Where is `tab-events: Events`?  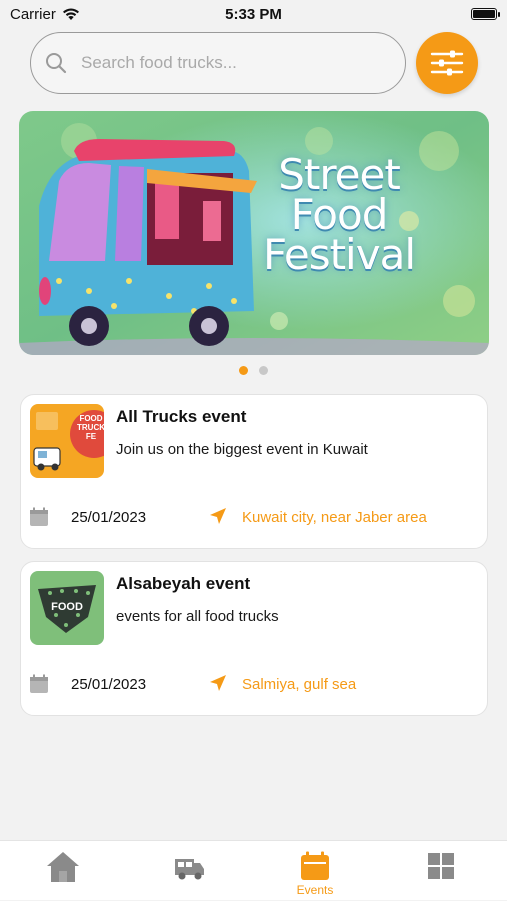
tab-events: Events is located at coordinates (315, 871).